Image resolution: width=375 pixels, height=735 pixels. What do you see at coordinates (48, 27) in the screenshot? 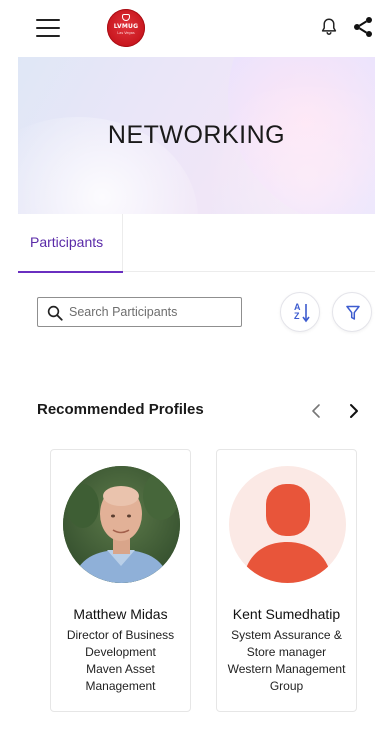
I see `hamburger-menu-icon` at bounding box center [48, 27].